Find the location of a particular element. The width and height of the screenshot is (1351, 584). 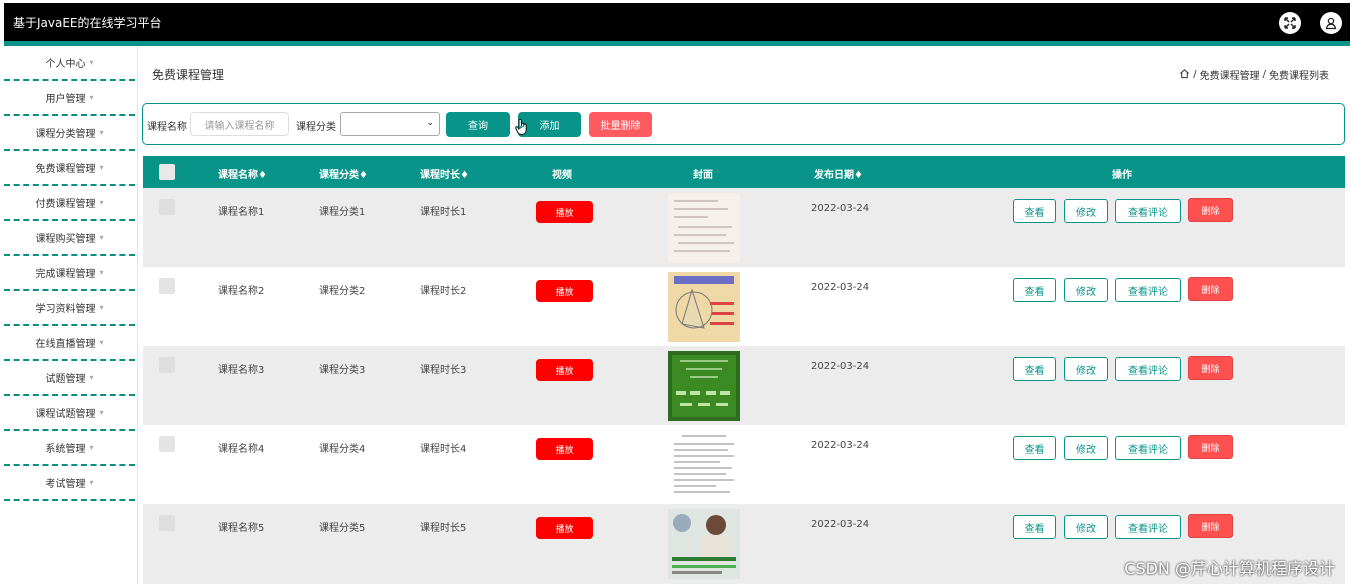

home-icon is located at coordinates (1184, 75).